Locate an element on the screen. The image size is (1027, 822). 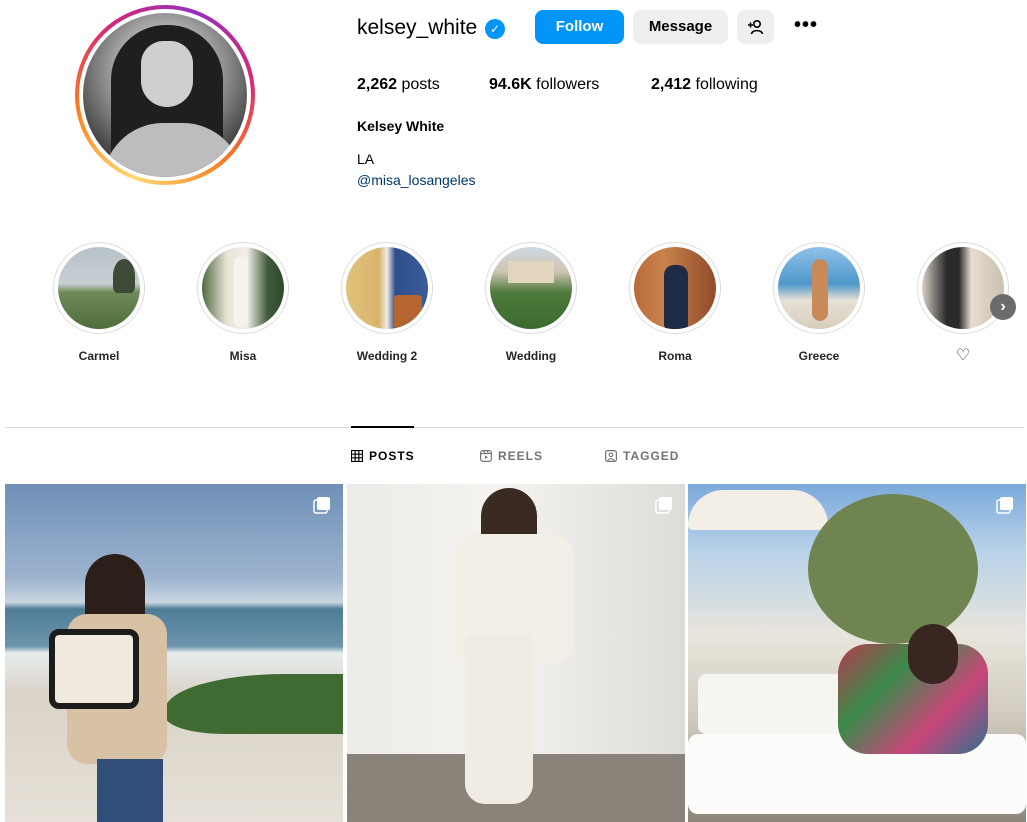
tab-tagged: TAGGED is located at coordinates (642, 456).